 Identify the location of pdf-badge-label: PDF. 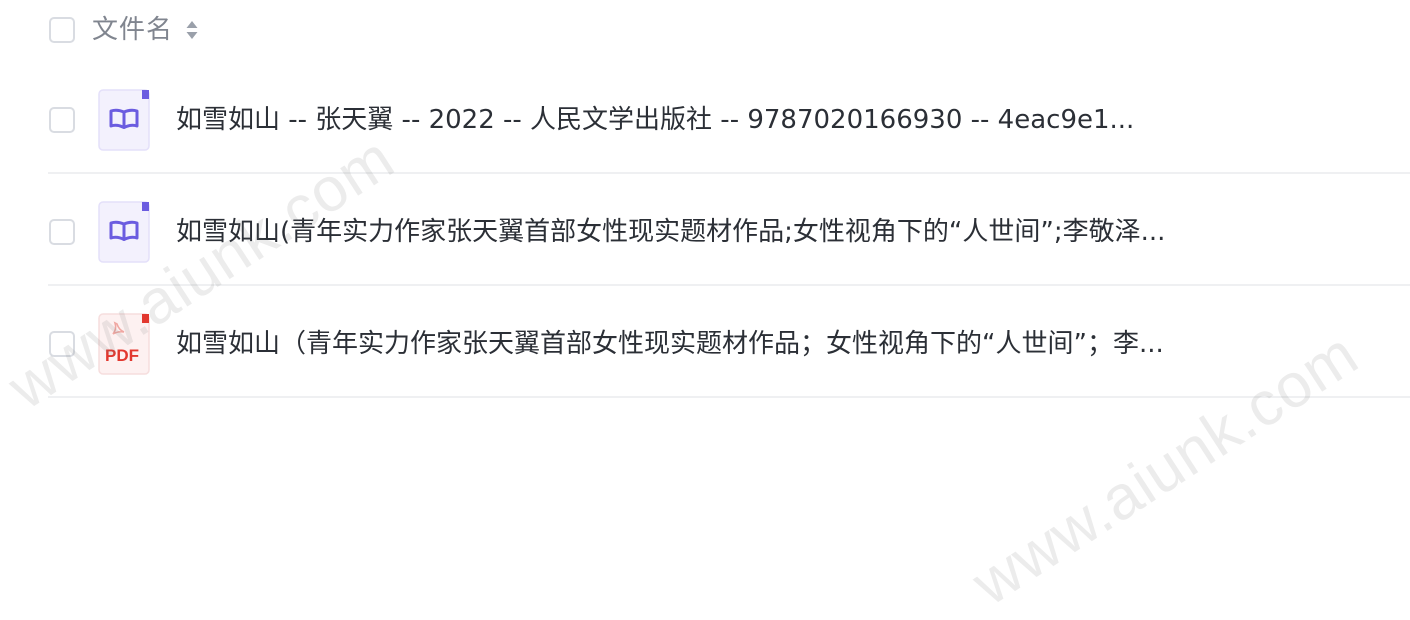
(122, 355).